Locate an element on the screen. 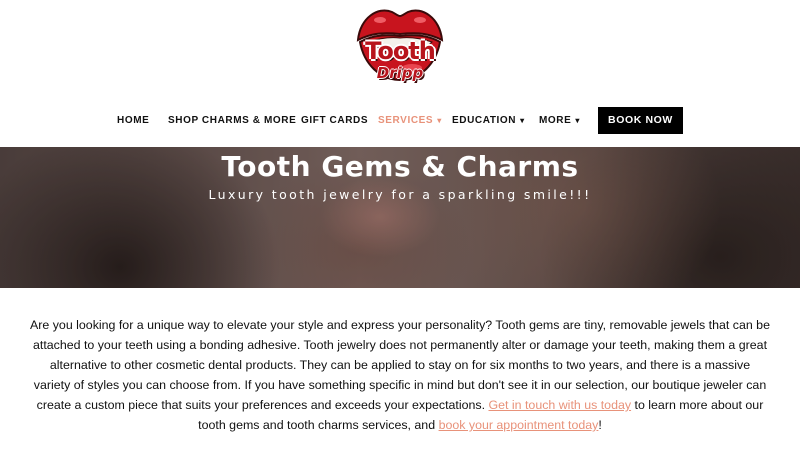 This screenshot has width=800, height=450. nav-education: EDUCATION ▾ is located at coordinates (488, 120).